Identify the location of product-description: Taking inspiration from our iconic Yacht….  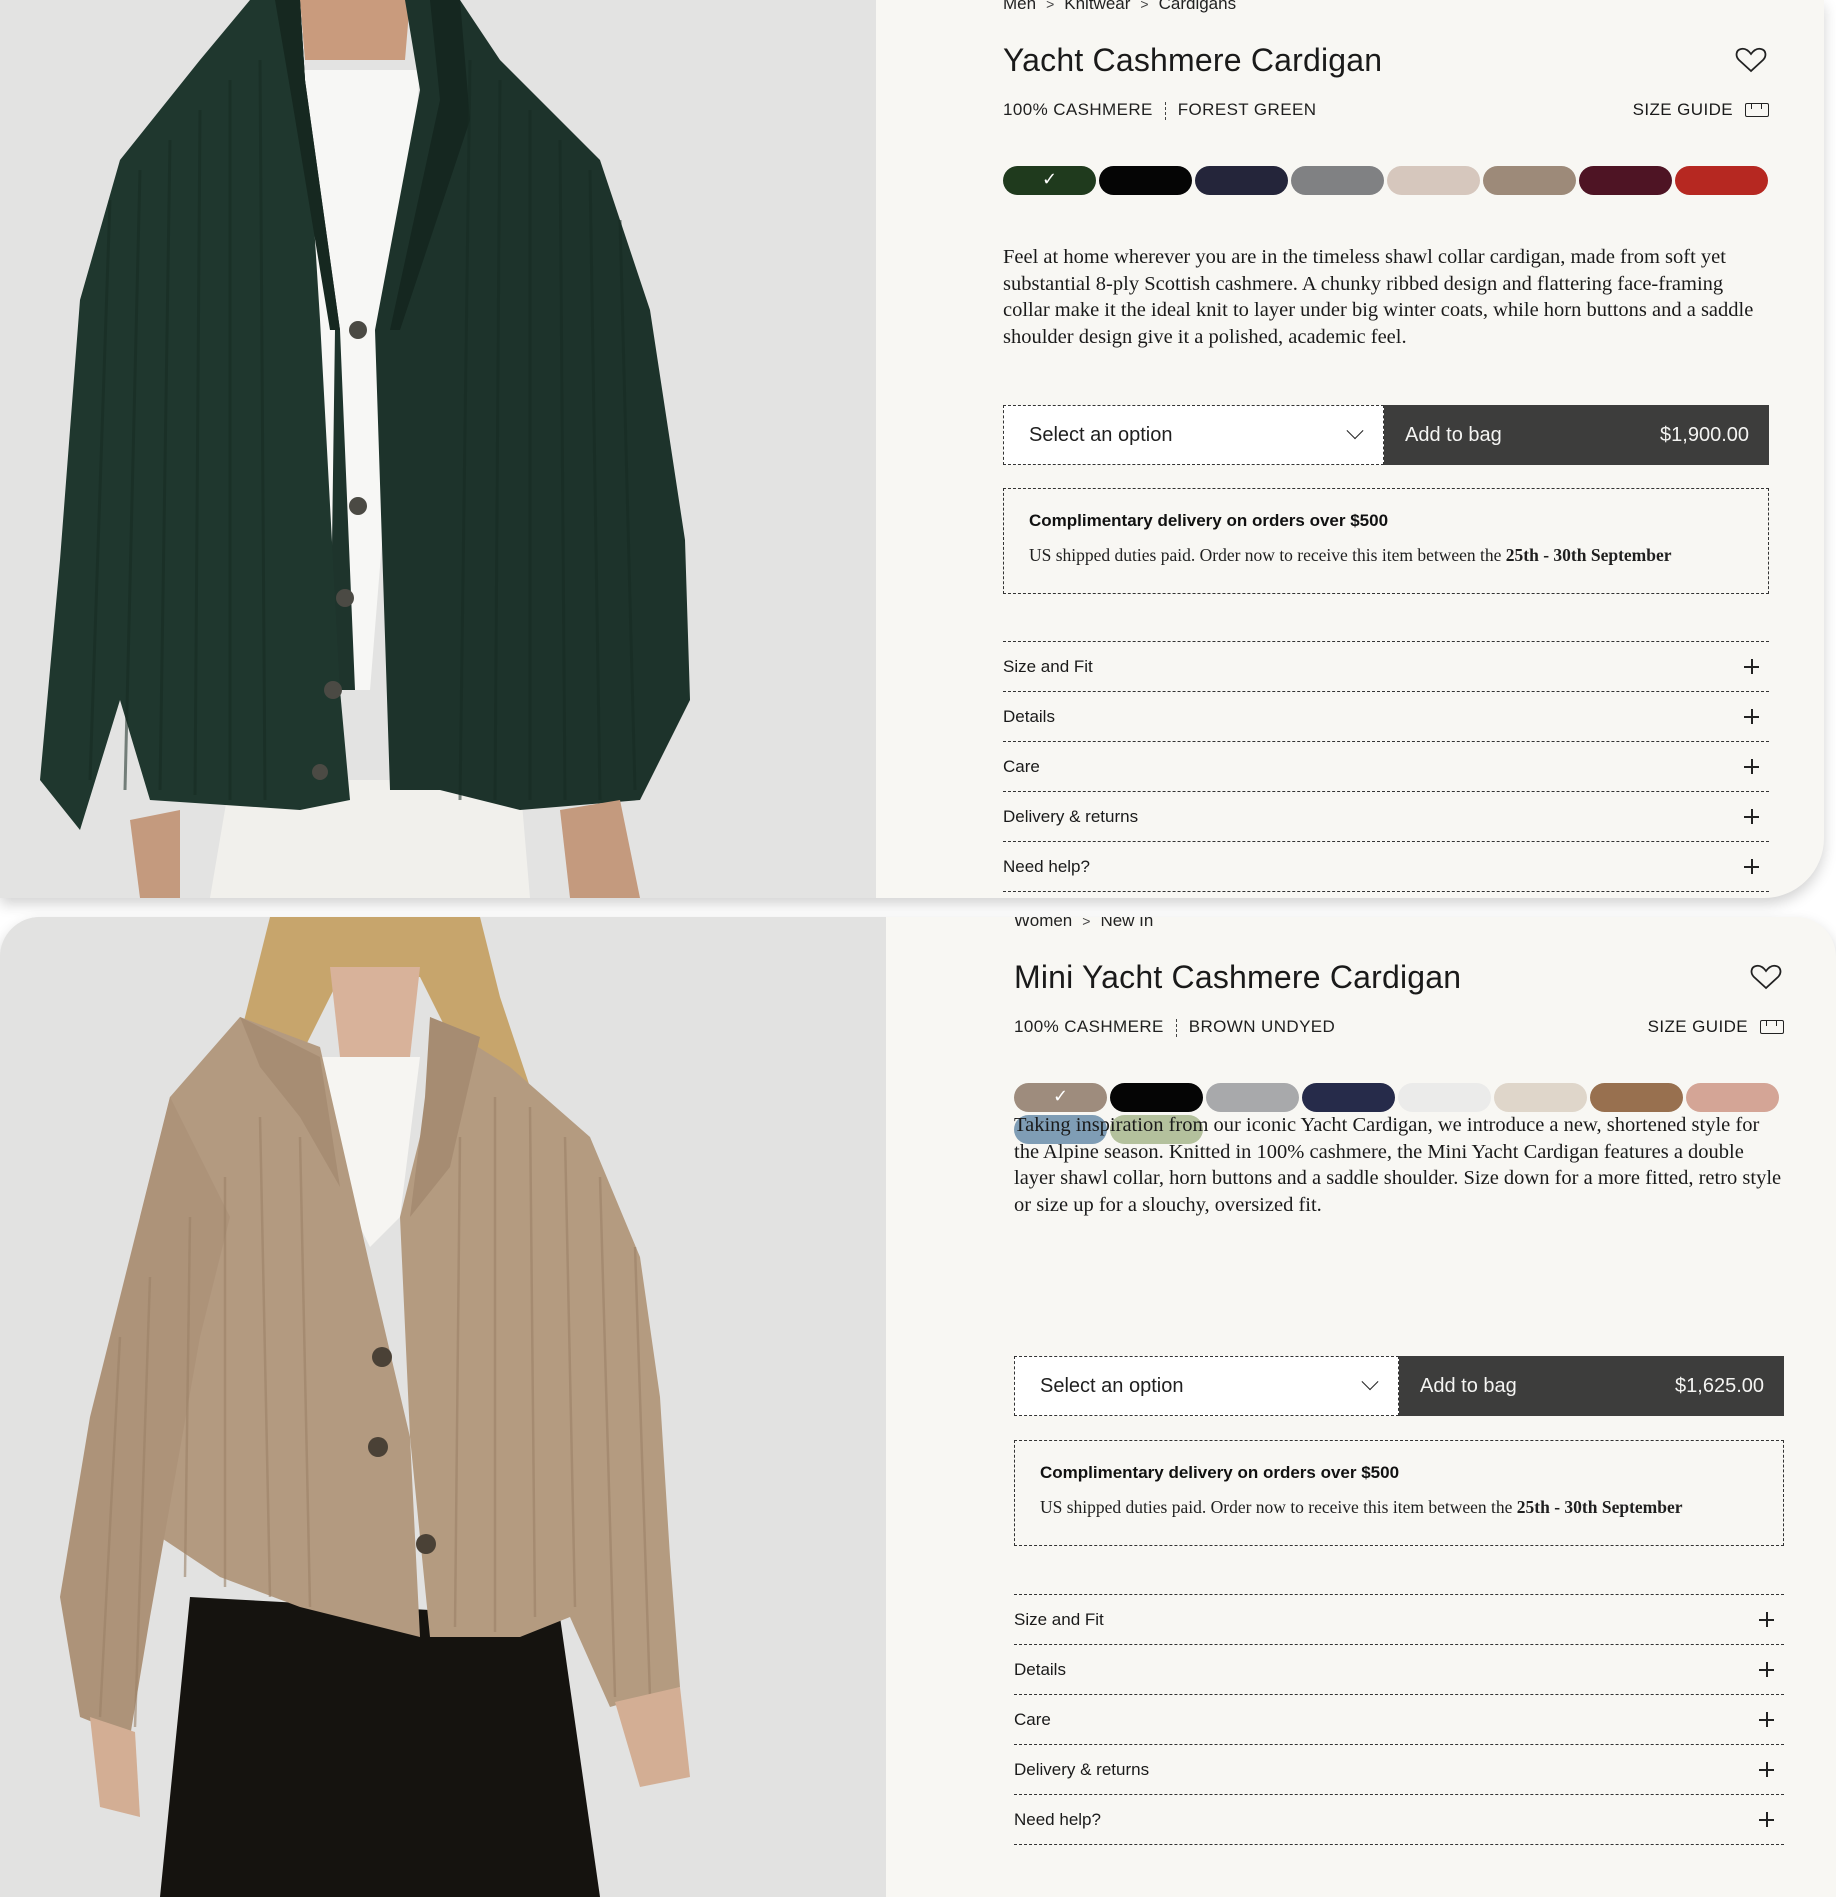
(1398, 1165).